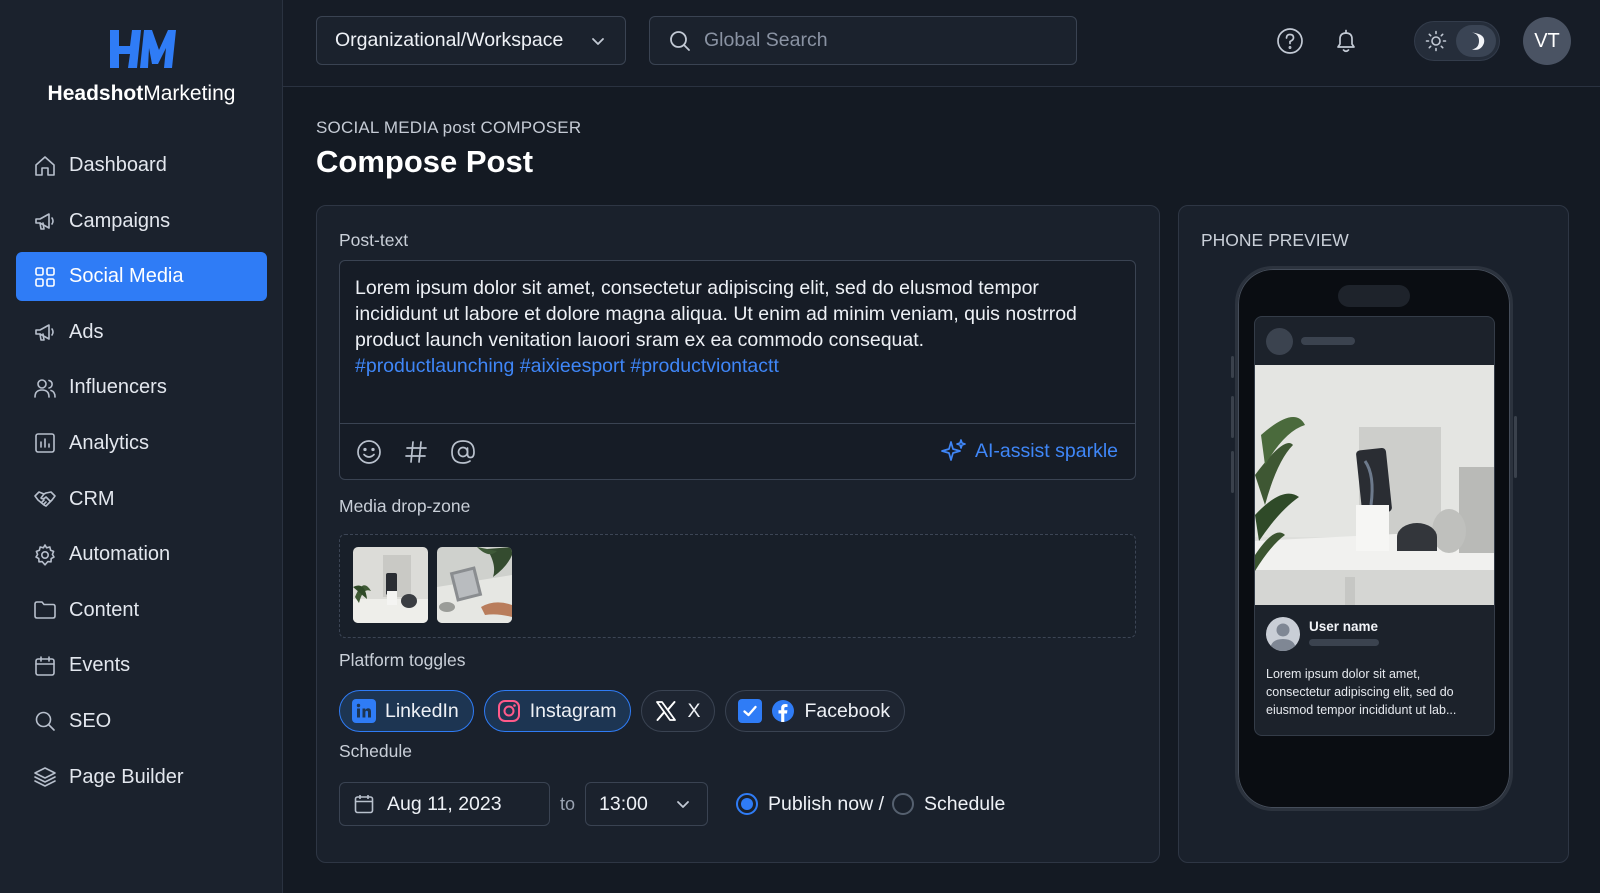 This screenshot has height=893, width=1600. Describe the element at coordinates (142, 49) in the screenshot. I see `logo-mark-icon` at that location.